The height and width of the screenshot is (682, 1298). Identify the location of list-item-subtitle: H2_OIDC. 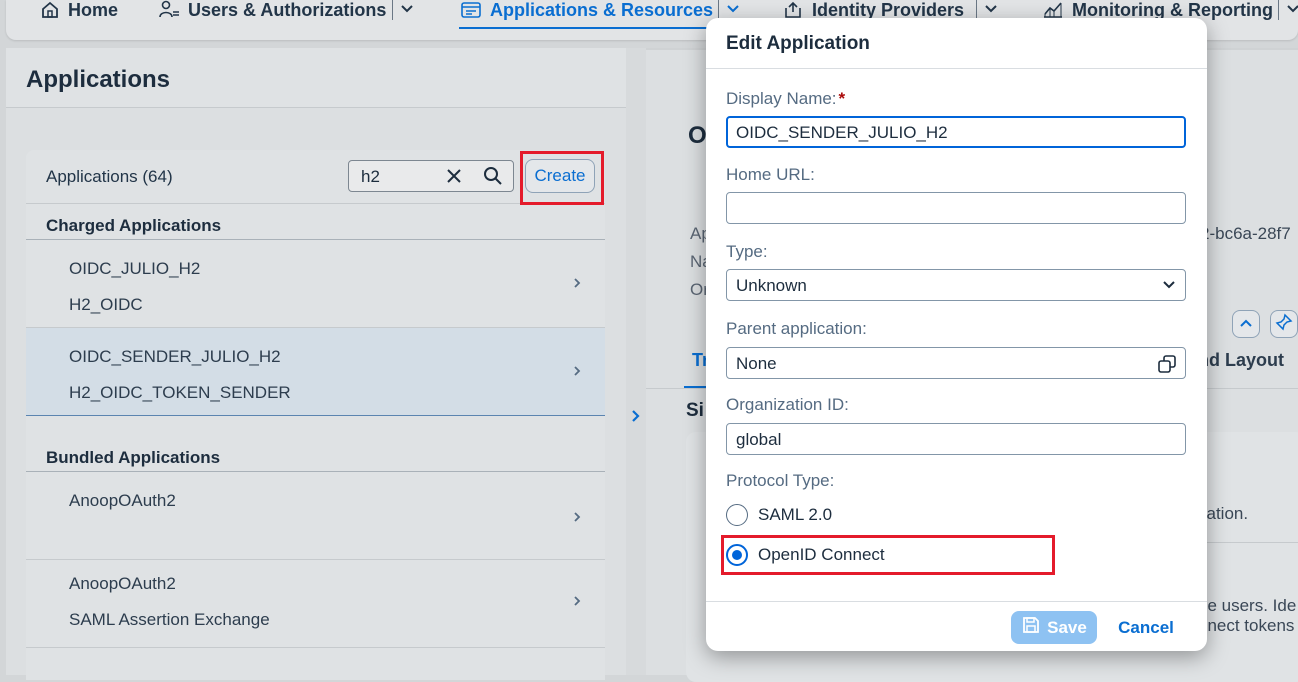
(106, 305).